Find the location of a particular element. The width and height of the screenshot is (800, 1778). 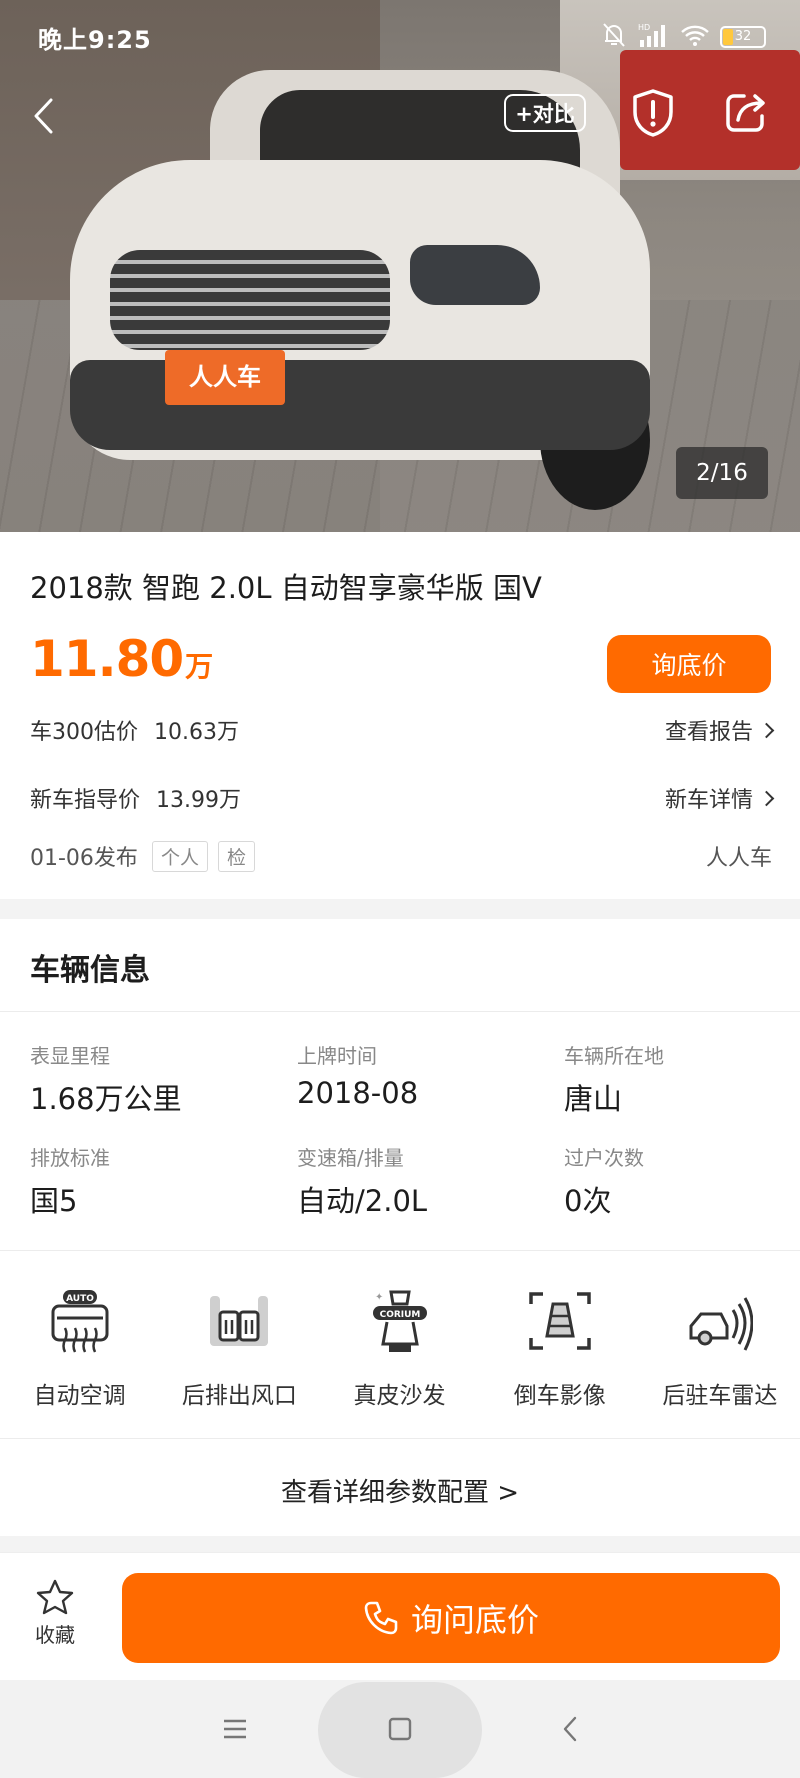

rear-vent-icon is located at coordinates (239, 1321).